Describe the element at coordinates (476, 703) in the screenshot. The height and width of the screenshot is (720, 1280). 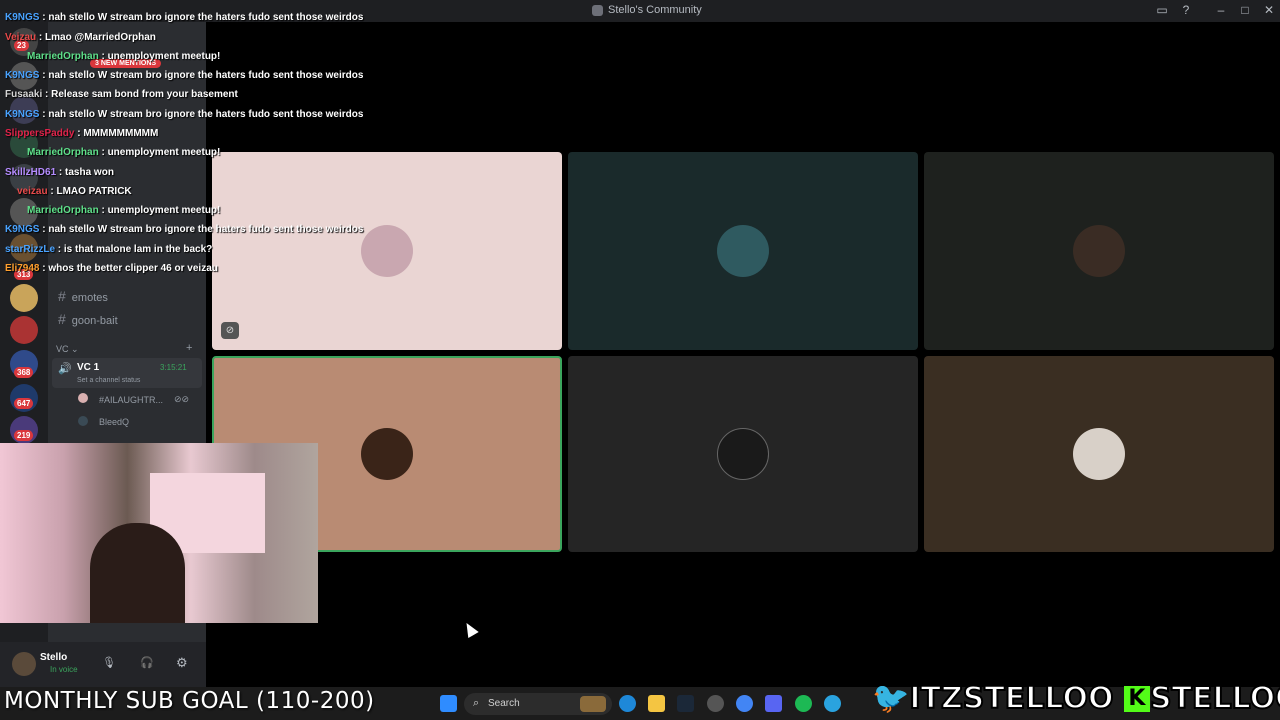
I see `search-icon: ⌕` at that location.